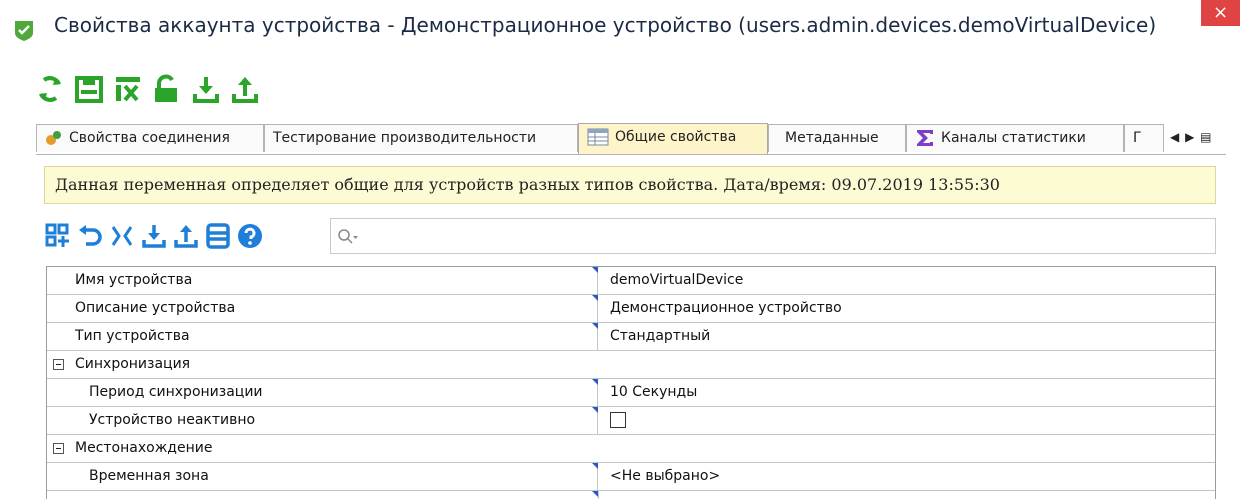 The width and height of the screenshot is (1240, 499). I want to click on grid-add-icon, so click(57, 235).